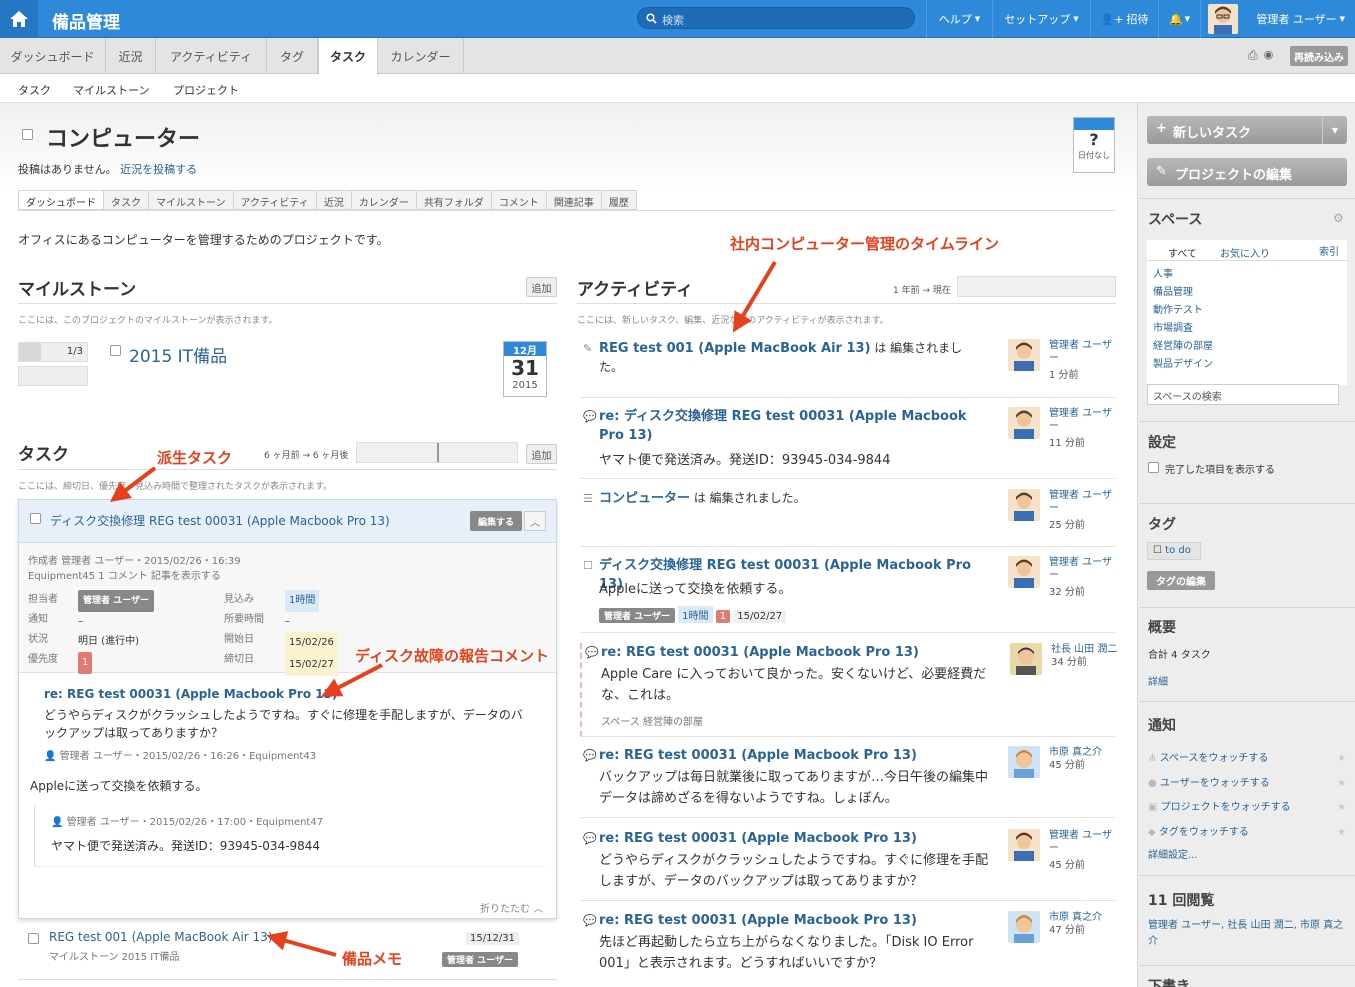 The height and width of the screenshot is (987, 1355). I want to click on arrow-derived-task, so click(133, 484).